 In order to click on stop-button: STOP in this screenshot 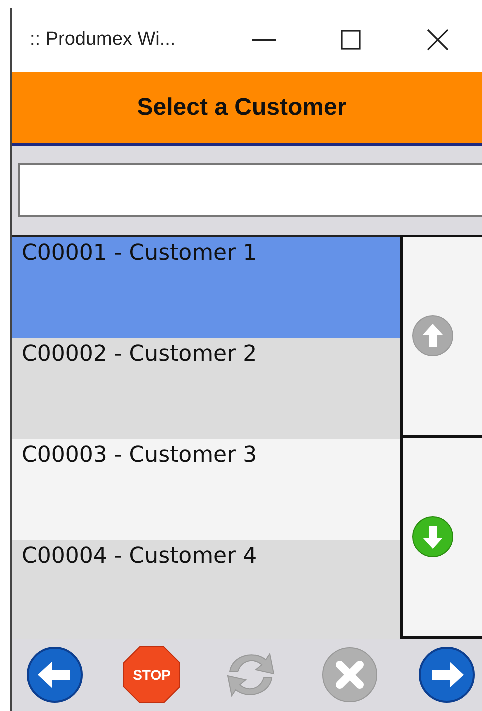, I will do `click(152, 675)`.